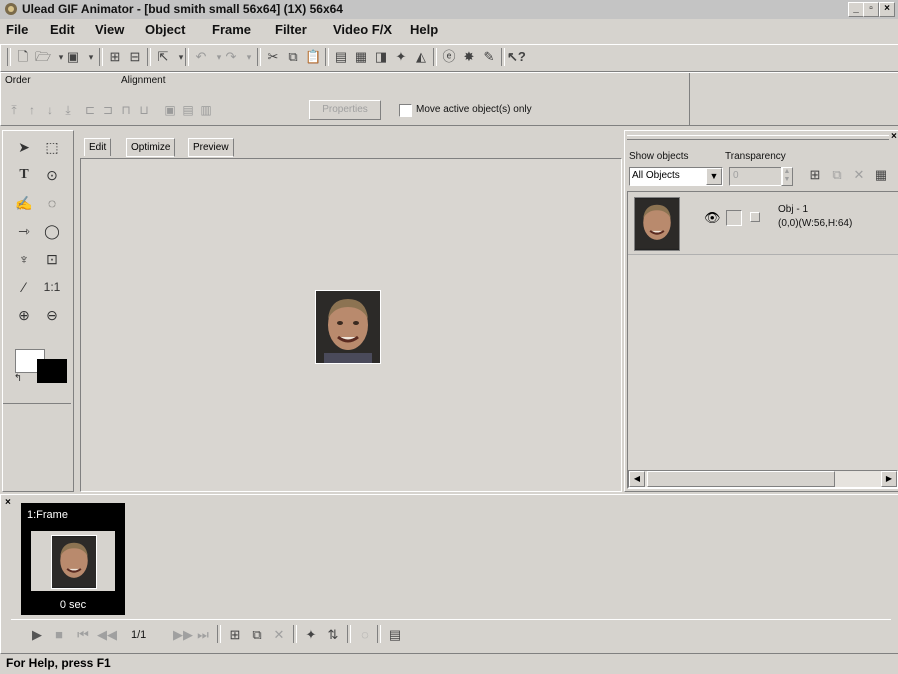 This screenshot has width=898, height=674. What do you see at coordinates (815, 175) in the screenshot?
I see `new-object-icon: ⊞` at bounding box center [815, 175].